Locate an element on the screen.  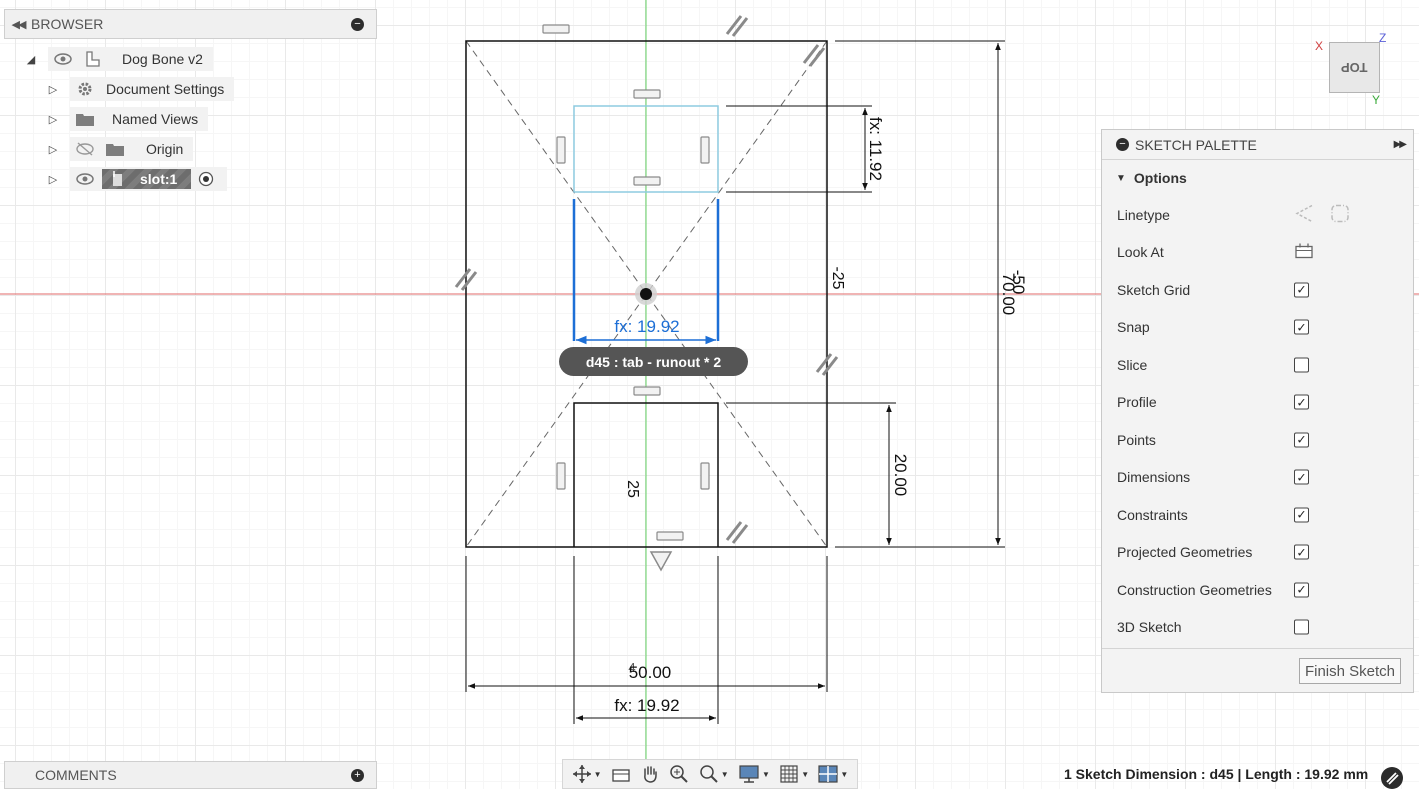
collapse-triangle-icon: ▼ is located at coordinates (1121, 178).